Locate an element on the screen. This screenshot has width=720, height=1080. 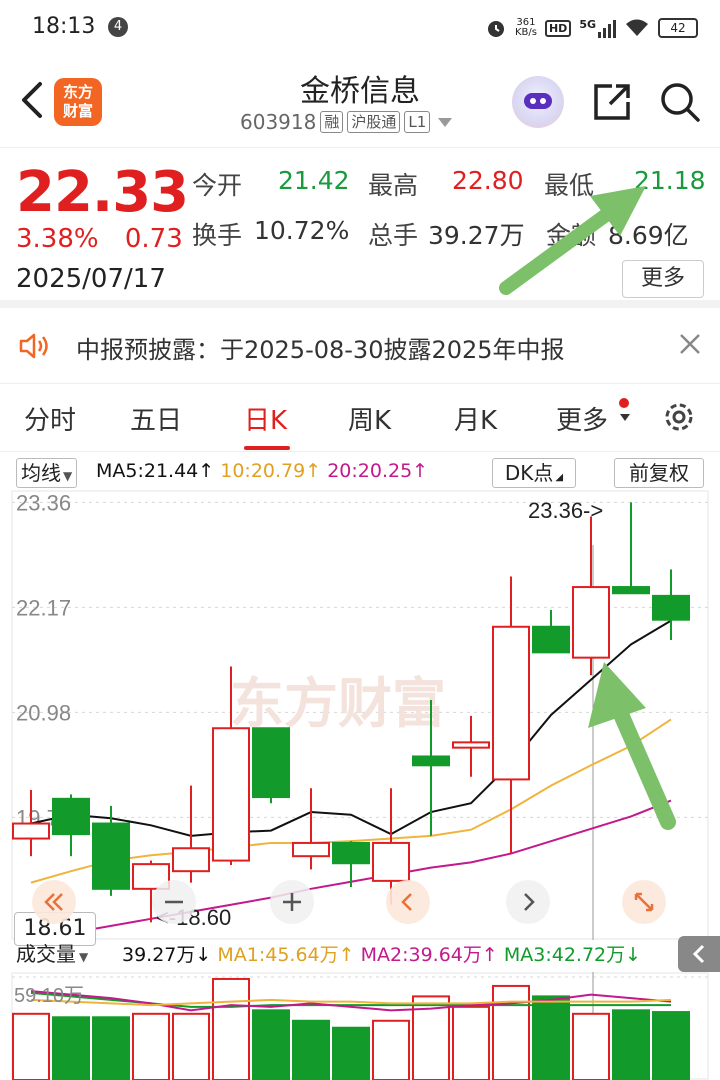
report-notice: 中报预披露：于2025-08-30披露2025年中报 is located at coordinates (360, 346).